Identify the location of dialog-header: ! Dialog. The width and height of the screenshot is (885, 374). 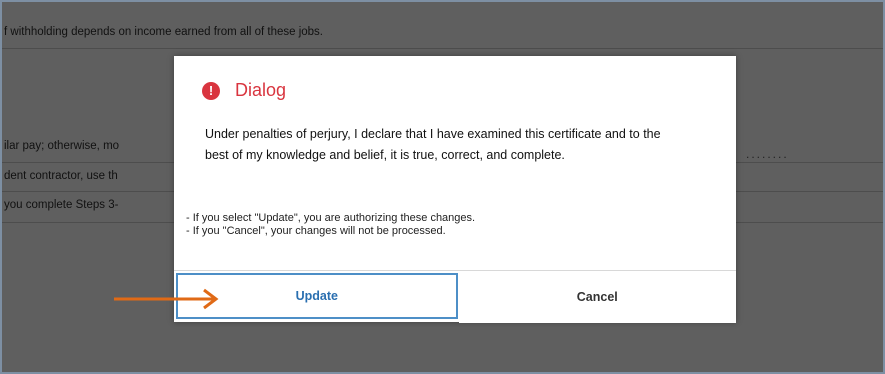
(244, 90).